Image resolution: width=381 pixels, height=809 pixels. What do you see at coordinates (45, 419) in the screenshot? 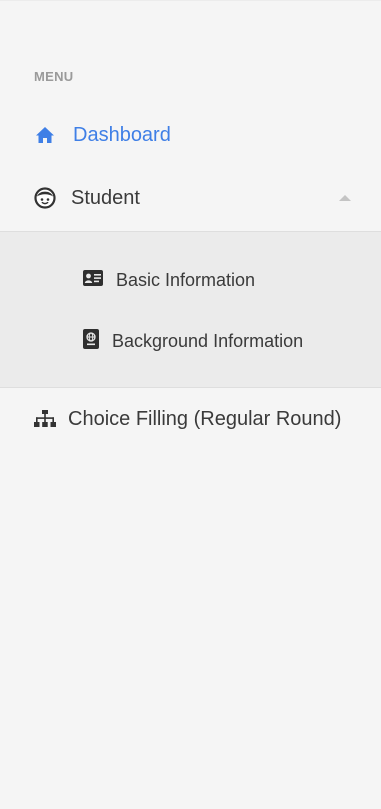
I see `sitemap-icon` at bounding box center [45, 419].